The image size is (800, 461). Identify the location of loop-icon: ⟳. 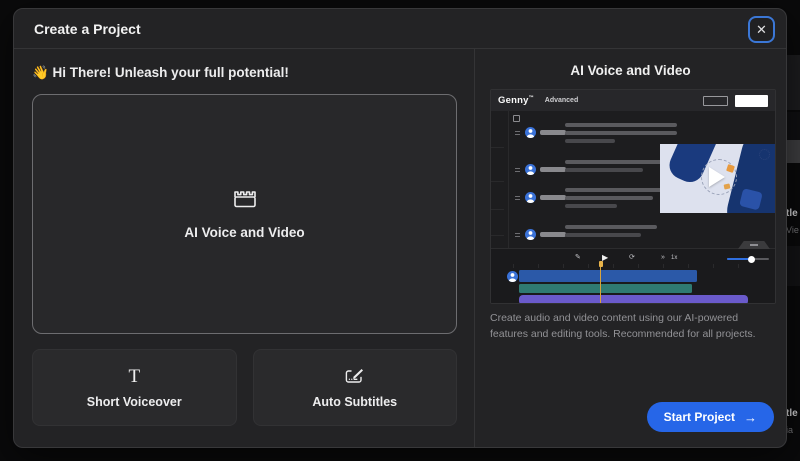
(632, 257).